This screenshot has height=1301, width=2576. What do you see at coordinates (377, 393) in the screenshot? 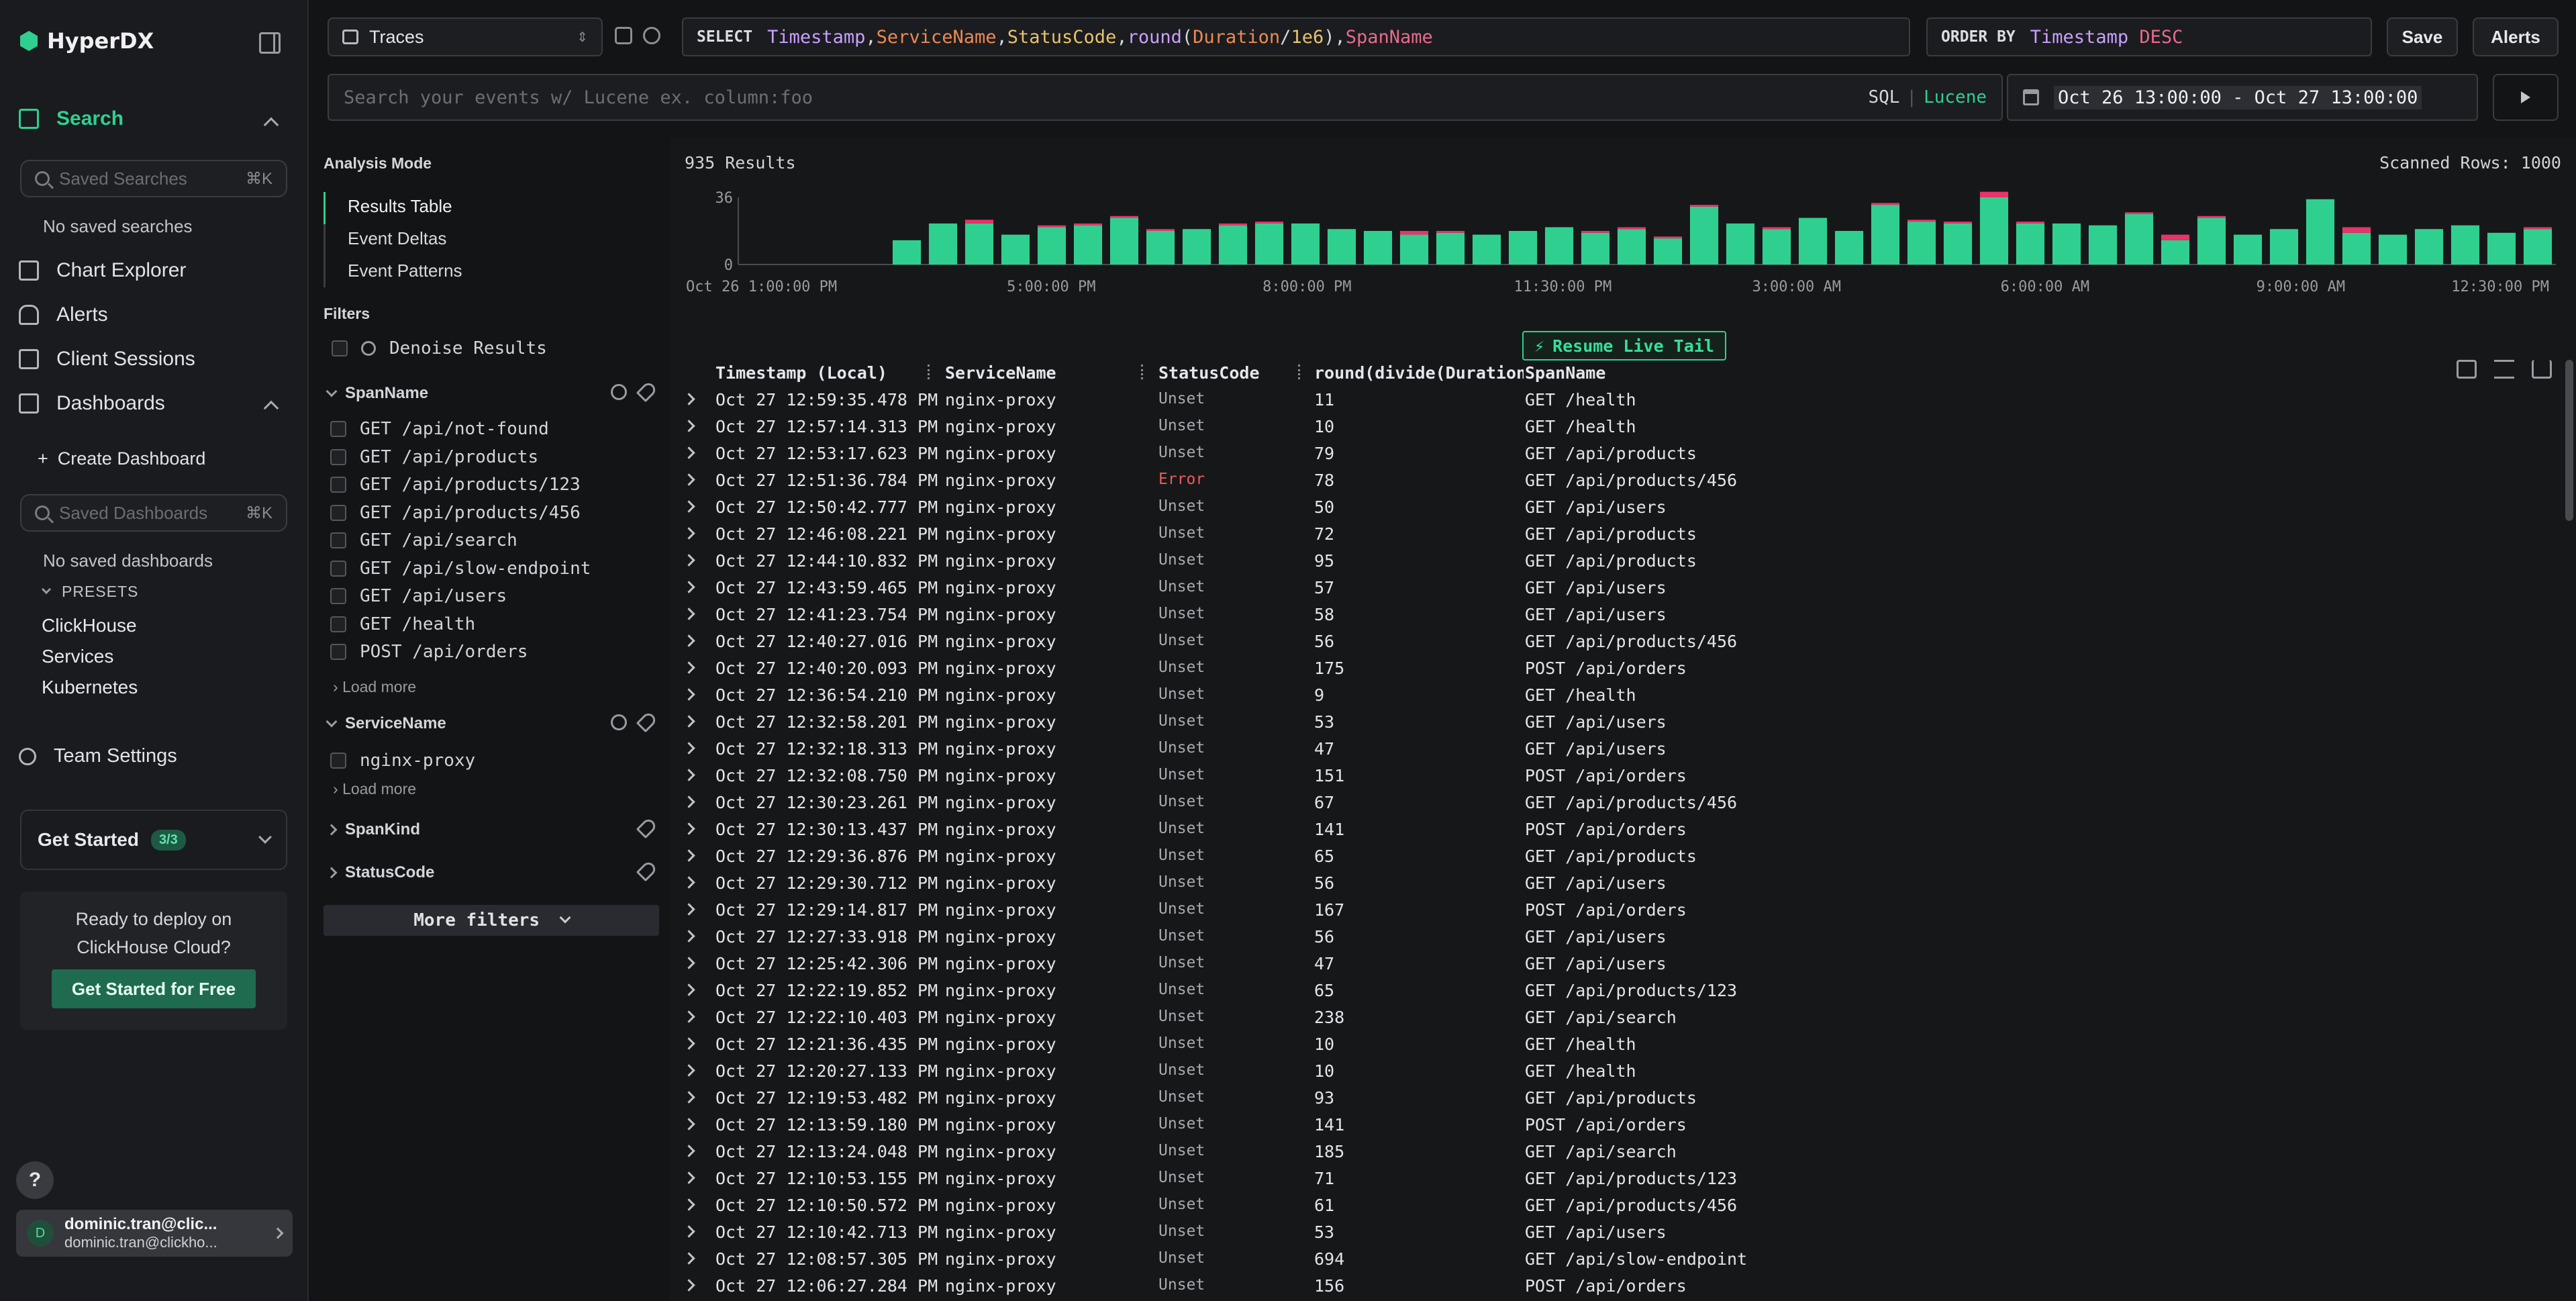
I see `spanname-group-header: SpanName` at bounding box center [377, 393].